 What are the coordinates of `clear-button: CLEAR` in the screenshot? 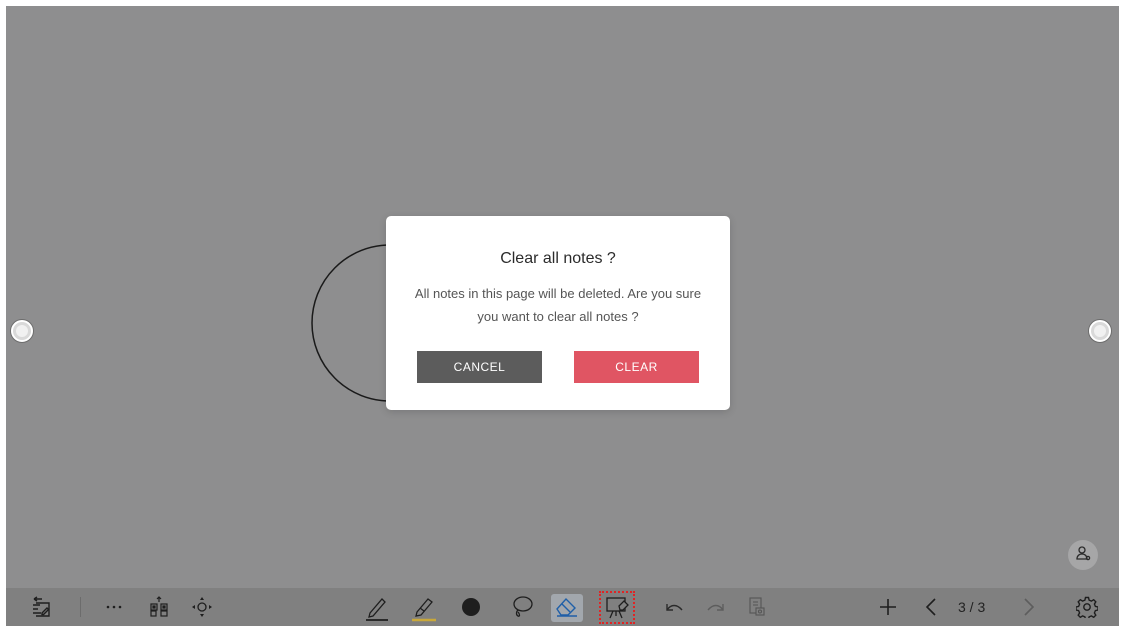 It's located at (636, 367).